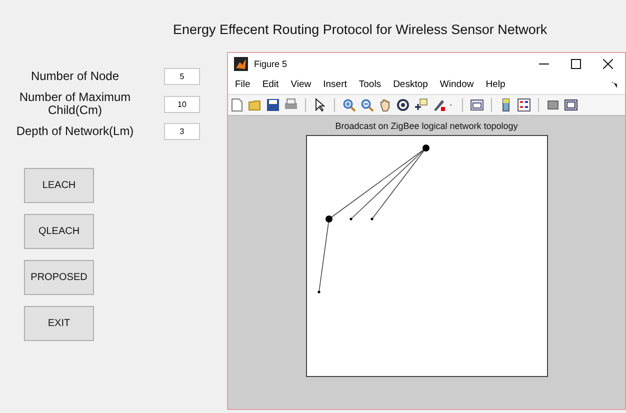  What do you see at coordinates (477, 105) in the screenshot?
I see `window-icon` at bounding box center [477, 105].